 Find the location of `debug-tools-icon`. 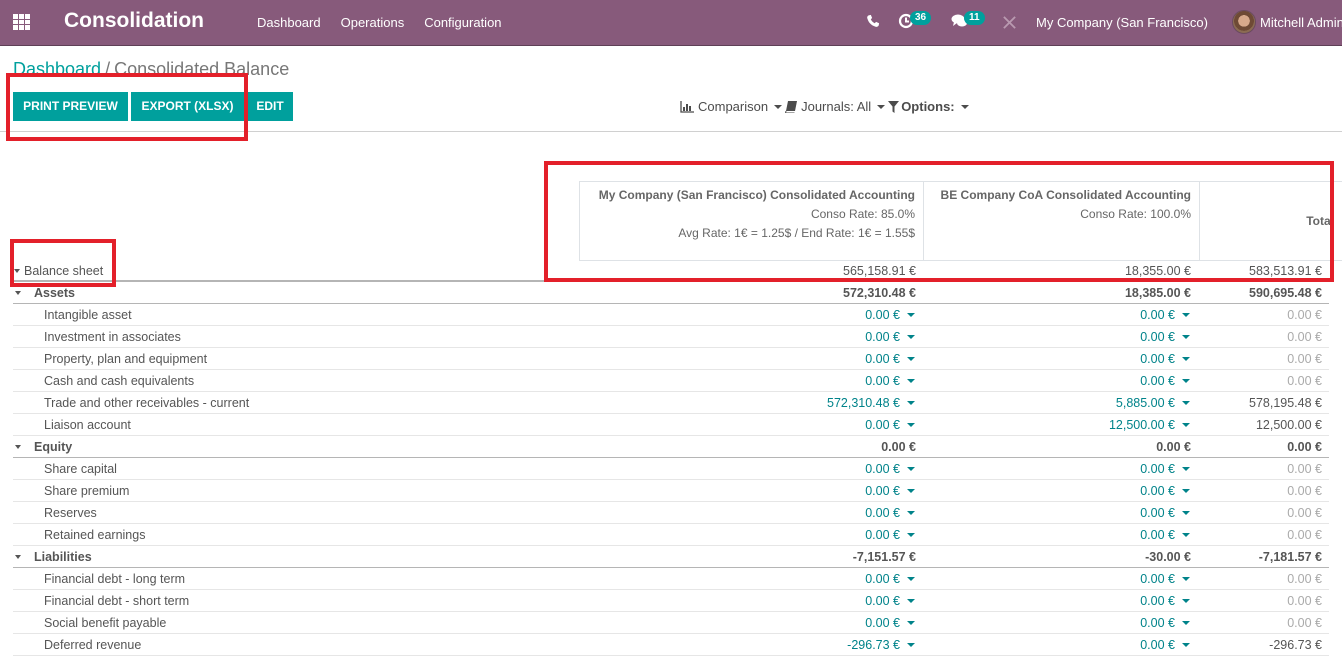

debug-tools-icon is located at coordinates (1009, 22).